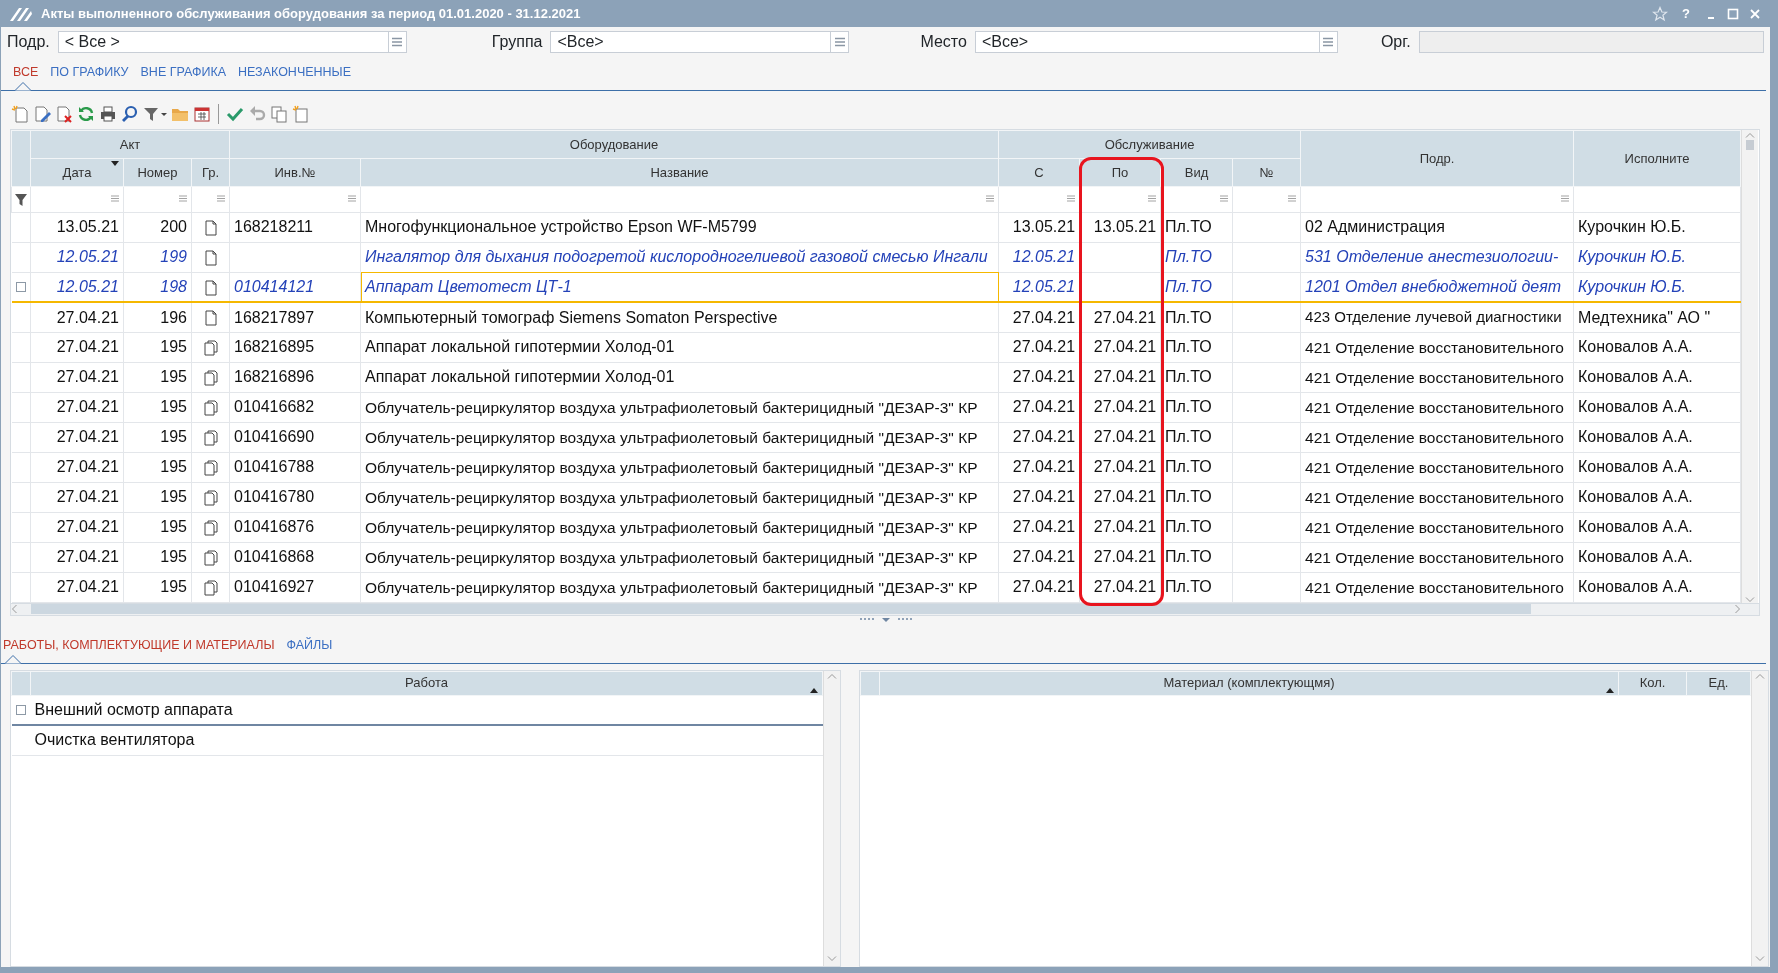 The height and width of the screenshot is (973, 1778). Describe the element at coordinates (257, 113) in the screenshot. I see `undo-icon` at that location.